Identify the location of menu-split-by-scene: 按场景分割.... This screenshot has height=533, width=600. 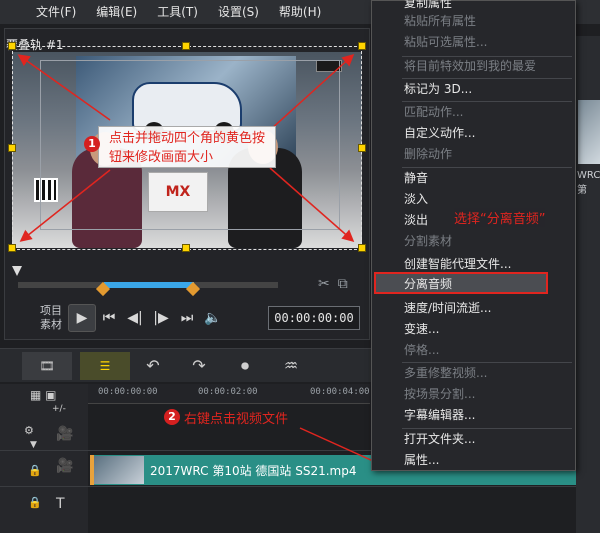
(473, 394).